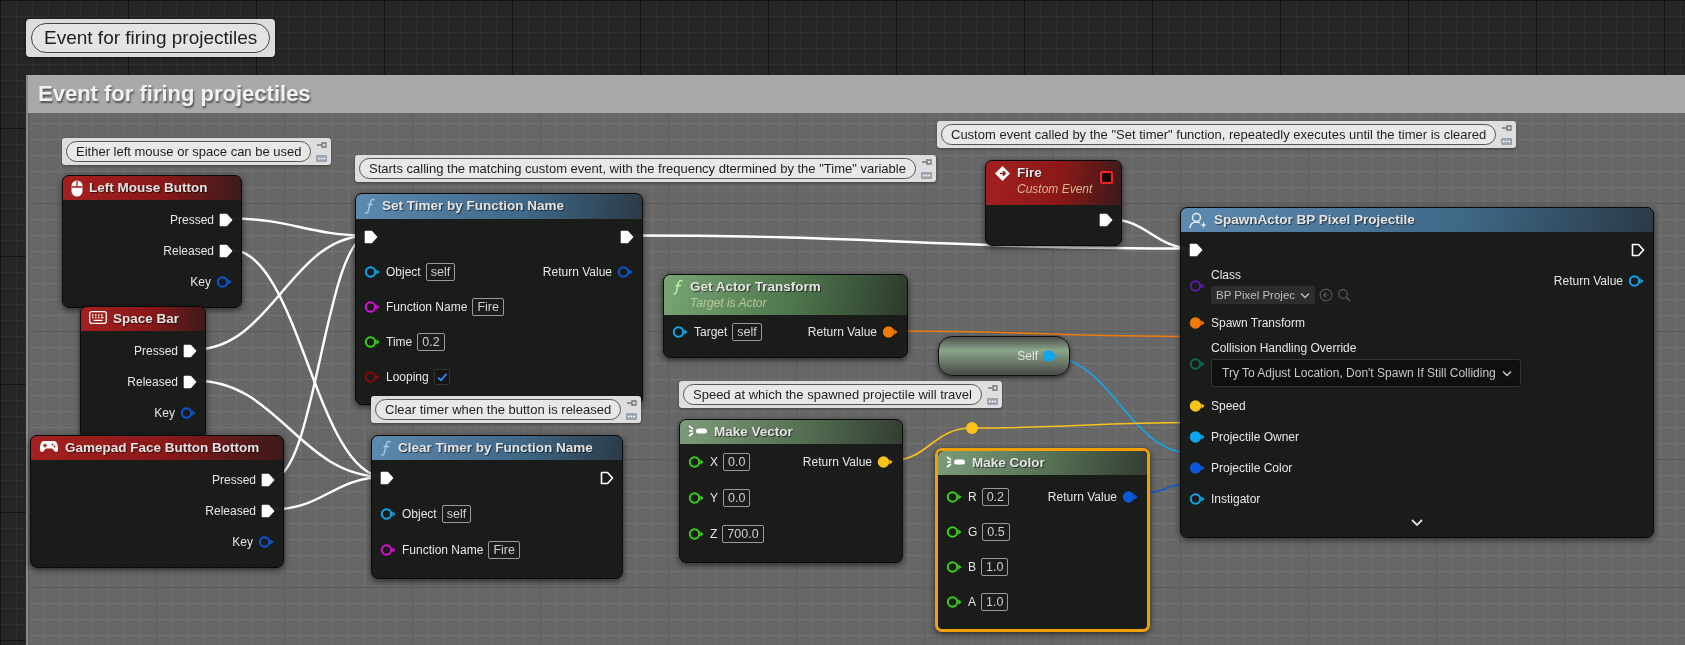 This screenshot has height=645, width=1685. I want to click on blueprint-node: Get Actor Transform Target is Actor Target self Return Value, so click(785, 316).